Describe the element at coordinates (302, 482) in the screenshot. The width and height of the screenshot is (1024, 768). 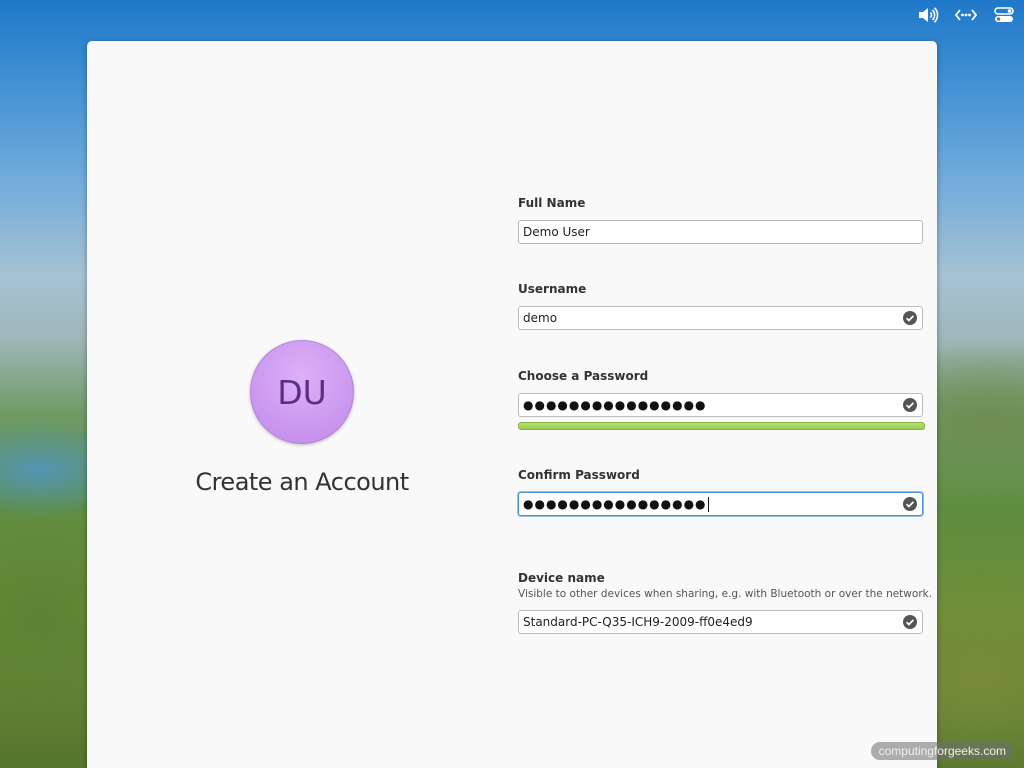
I see `page-title: Create an Account` at that location.